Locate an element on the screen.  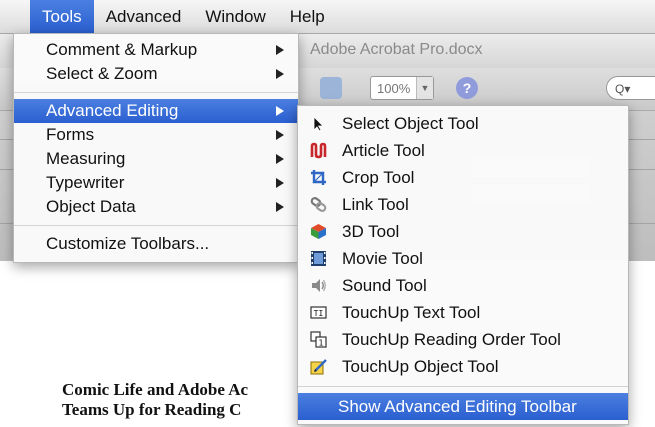
menu-item-label: Comment & Markup is located at coordinates (122, 49).